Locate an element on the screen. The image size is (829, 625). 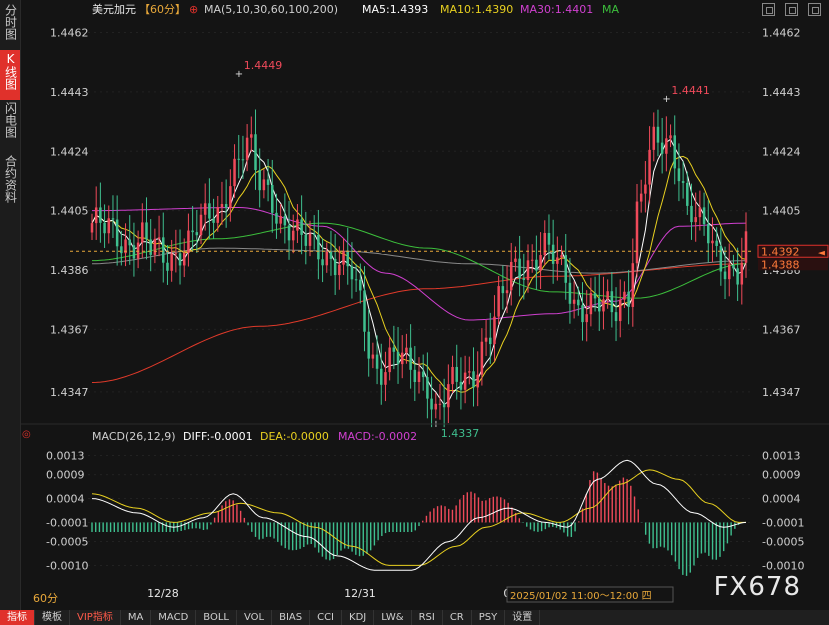
ma30-value: MA30:1.4401 is located at coordinates (556, 9).